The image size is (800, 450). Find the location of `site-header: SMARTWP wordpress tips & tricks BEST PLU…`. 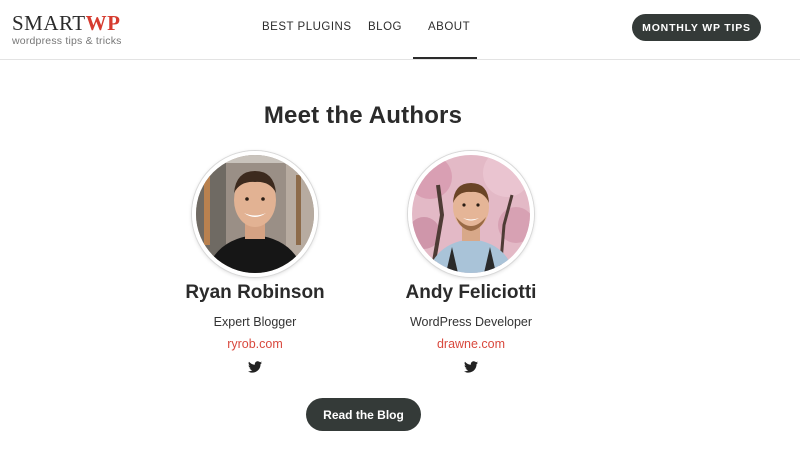

site-header: SMARTWP wordpress tips & tricks BEST PLU… is located at coordinates (400, 30).